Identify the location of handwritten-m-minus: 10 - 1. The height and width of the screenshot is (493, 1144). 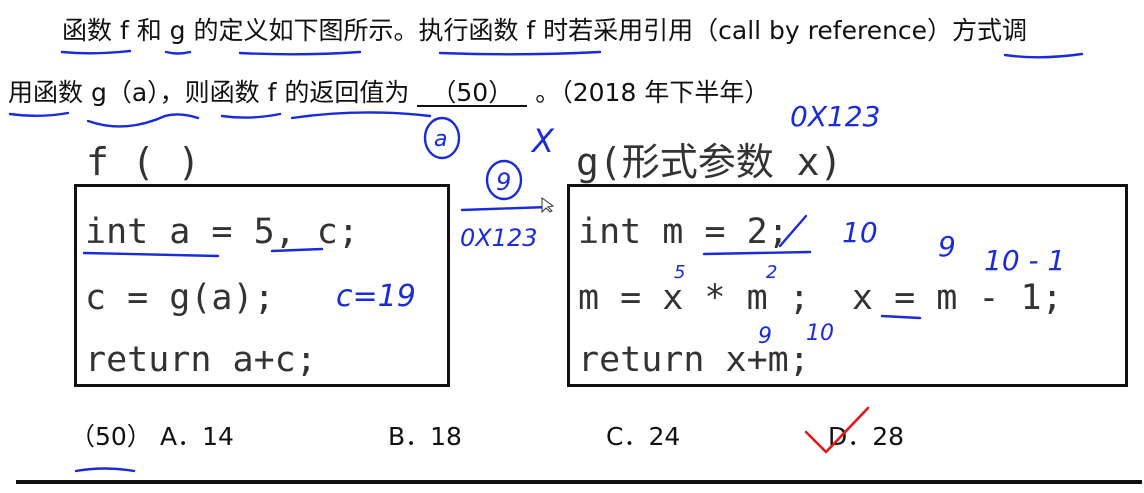
(1024, 260).